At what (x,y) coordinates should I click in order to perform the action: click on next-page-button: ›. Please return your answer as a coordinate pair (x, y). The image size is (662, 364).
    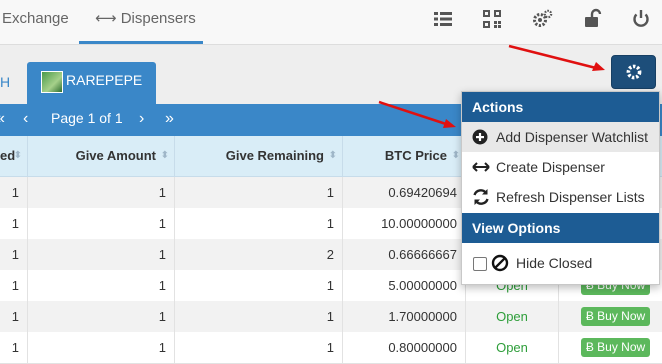
    Looking at the image, I should click on (141, 118).